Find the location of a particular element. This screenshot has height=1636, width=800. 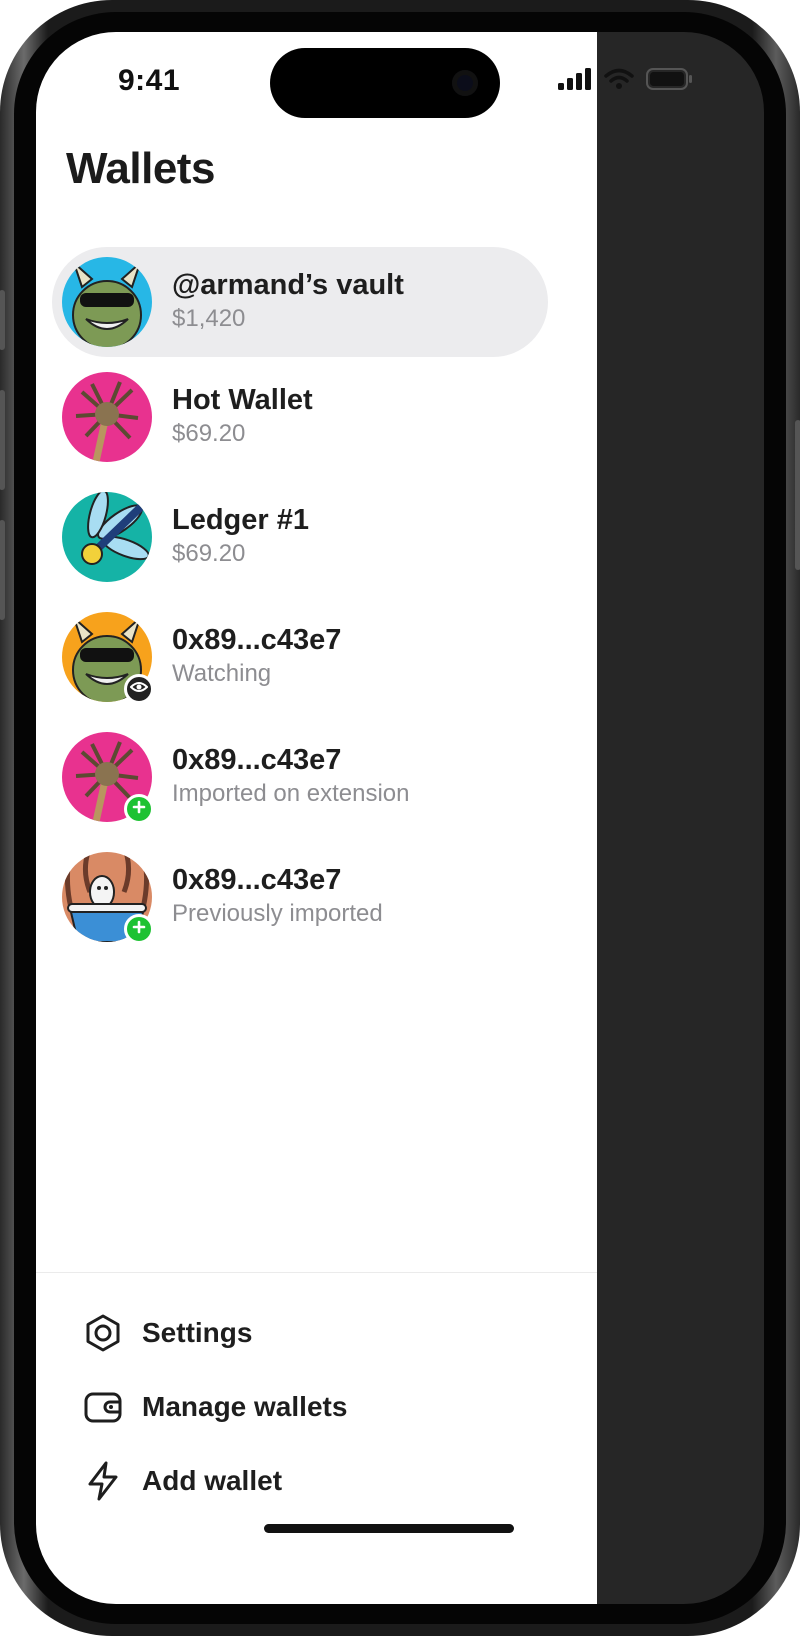

lightning-bolt-icon is located at coordinates (103, 1481).